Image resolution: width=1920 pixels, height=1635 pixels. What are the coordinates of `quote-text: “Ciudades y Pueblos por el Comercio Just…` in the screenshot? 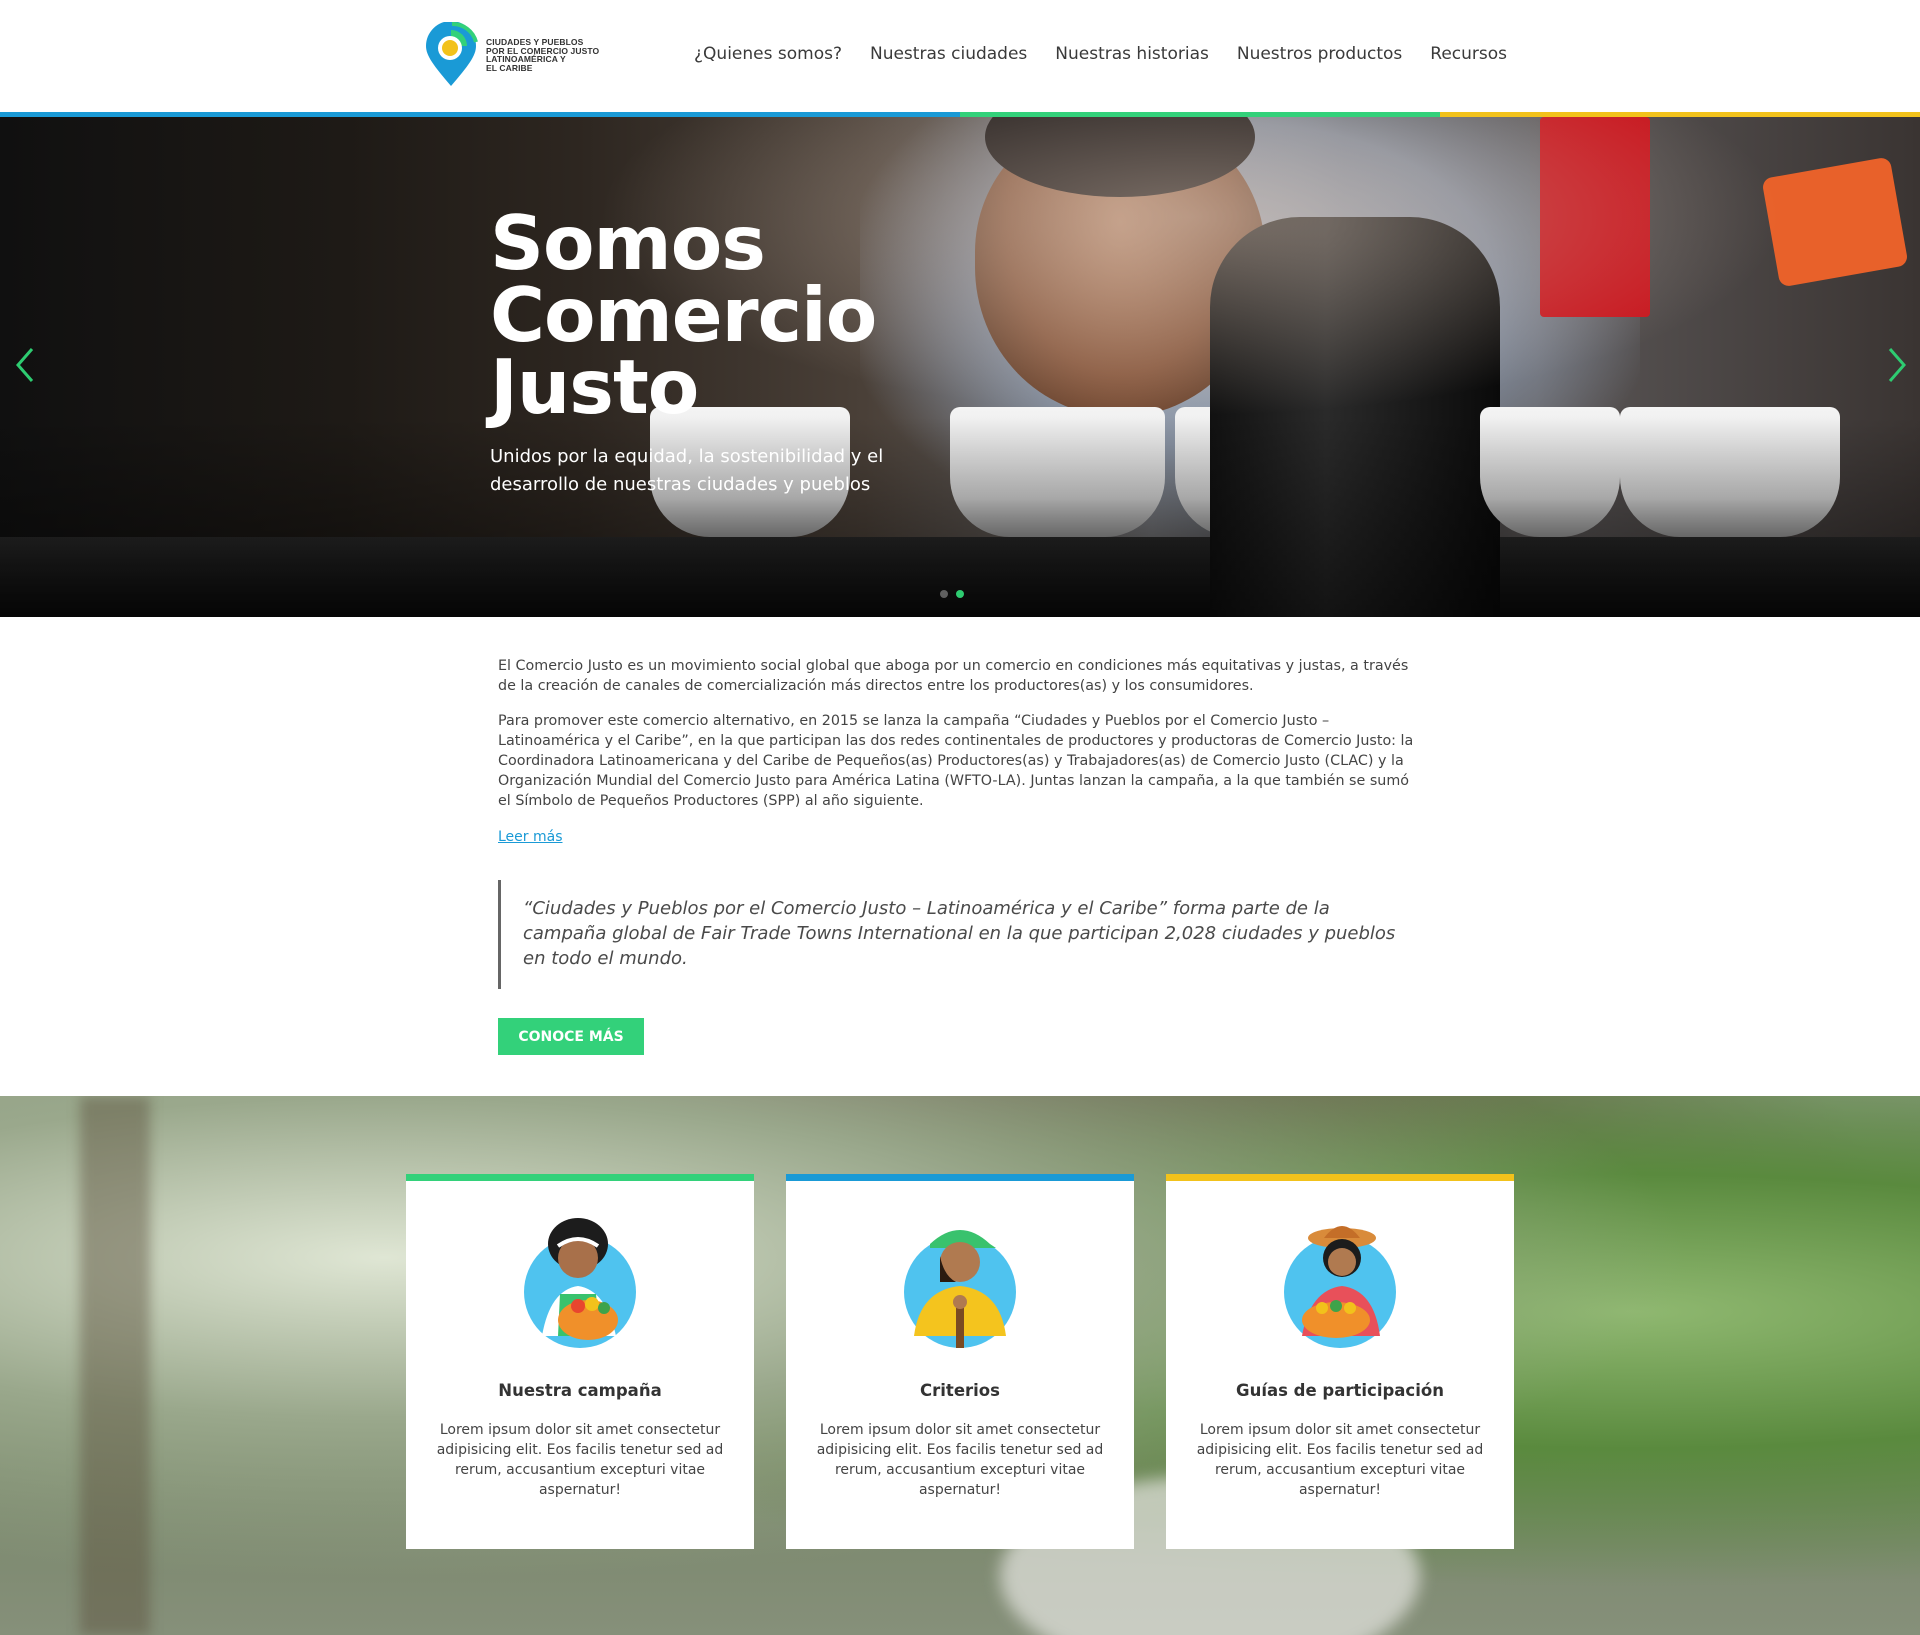 It's located at (959, 933).